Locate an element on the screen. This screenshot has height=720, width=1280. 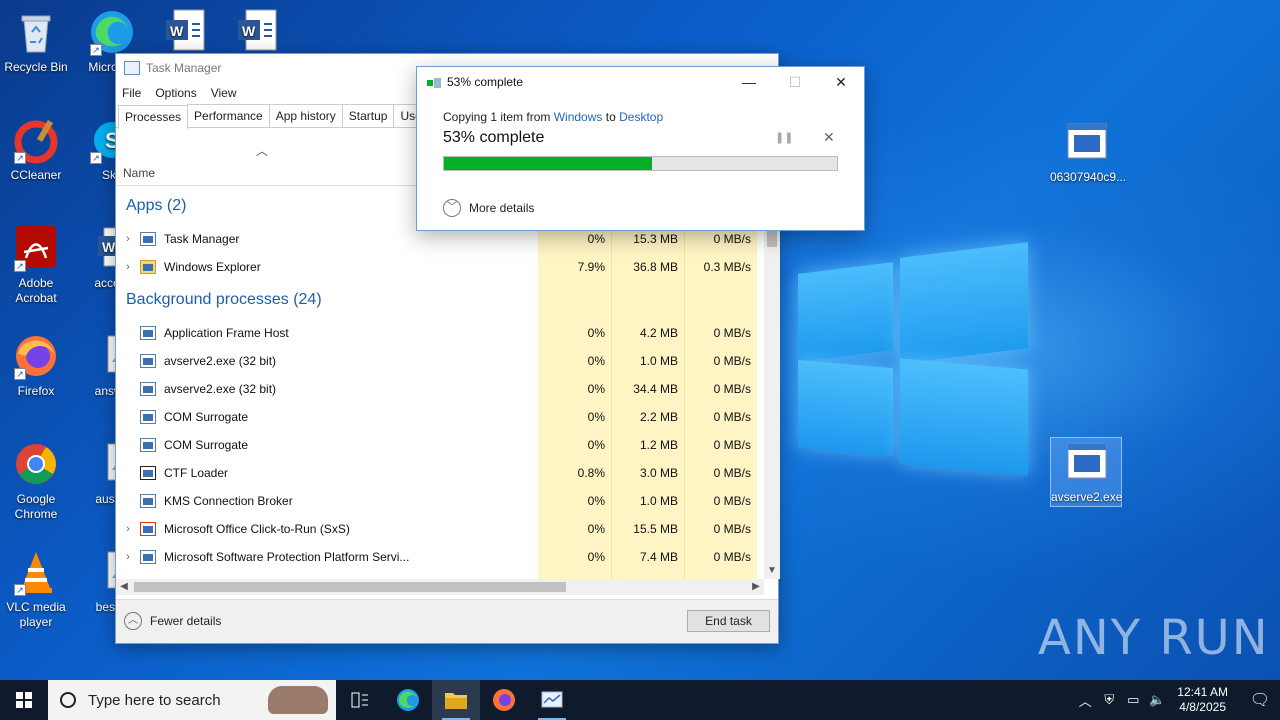
notification-icon: 🗨 is located at coordinates (1260, 700).